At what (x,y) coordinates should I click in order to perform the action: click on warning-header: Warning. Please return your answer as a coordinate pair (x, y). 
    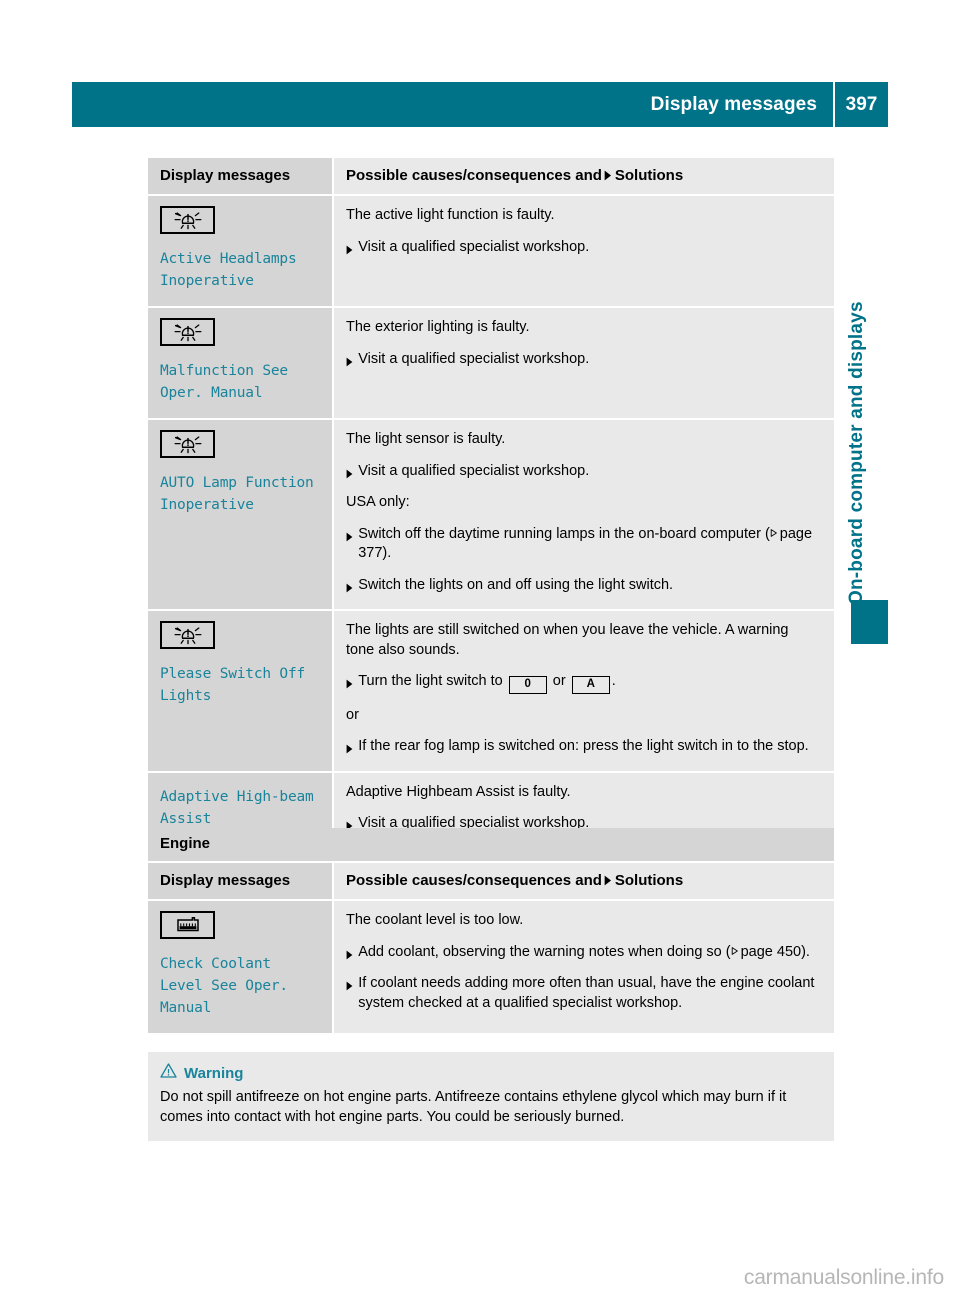
    Looking at the image, I should click on (490, 1073).